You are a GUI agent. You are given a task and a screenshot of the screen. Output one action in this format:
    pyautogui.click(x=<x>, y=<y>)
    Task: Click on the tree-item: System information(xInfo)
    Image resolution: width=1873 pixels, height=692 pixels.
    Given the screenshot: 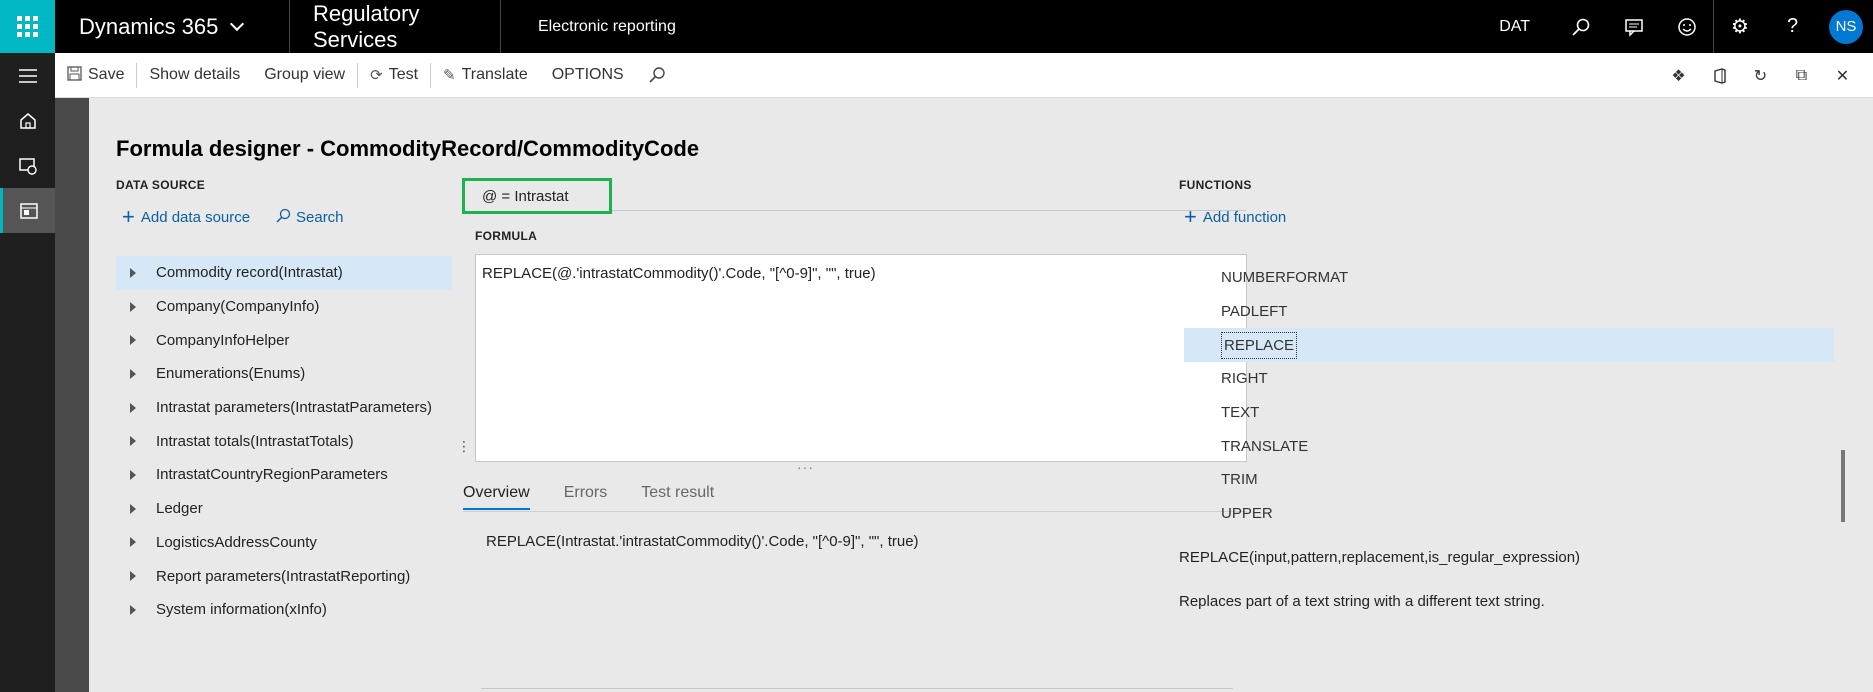 What is the action you would take?
    pyautogui.click(x=284, y=610)
    